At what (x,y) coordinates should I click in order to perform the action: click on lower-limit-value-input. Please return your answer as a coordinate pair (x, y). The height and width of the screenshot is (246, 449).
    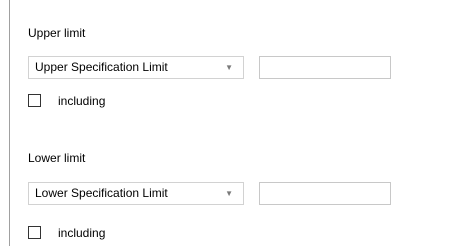
    Looking at the image, I should click on (325, 193).